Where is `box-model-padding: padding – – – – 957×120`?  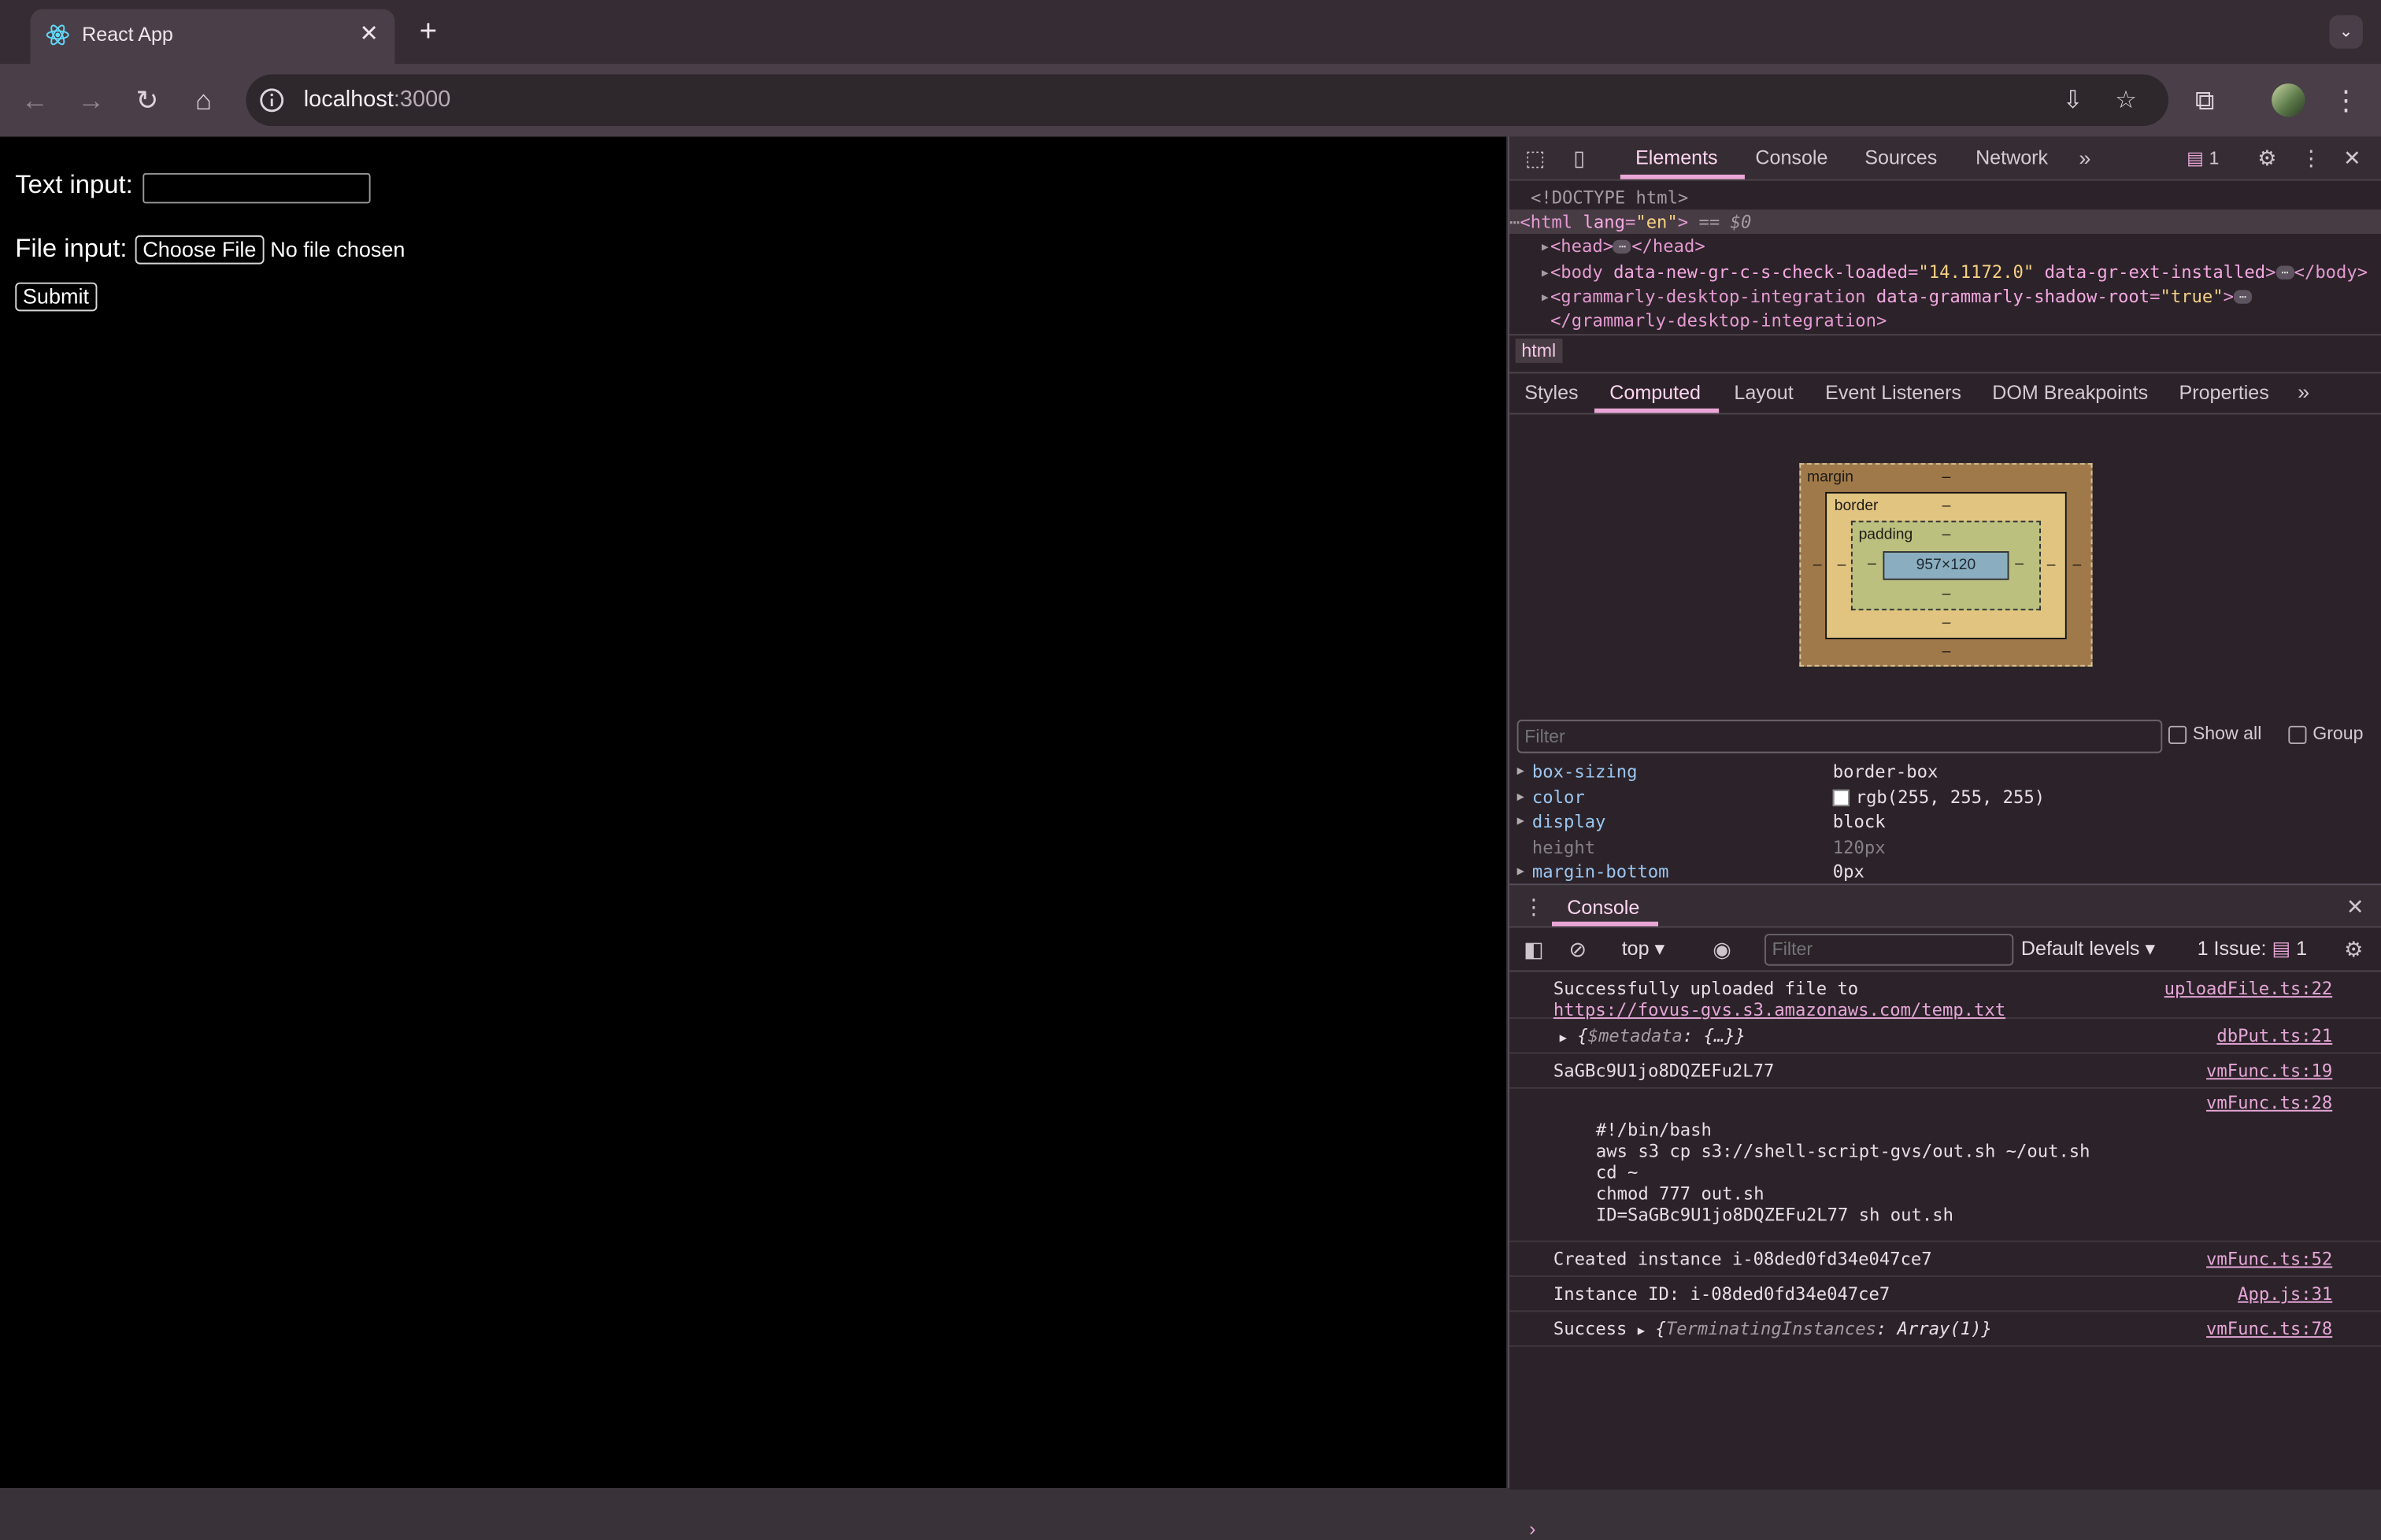 box-model-padding: padding – – – – 957×120 is located at coordinates (1945, 565).